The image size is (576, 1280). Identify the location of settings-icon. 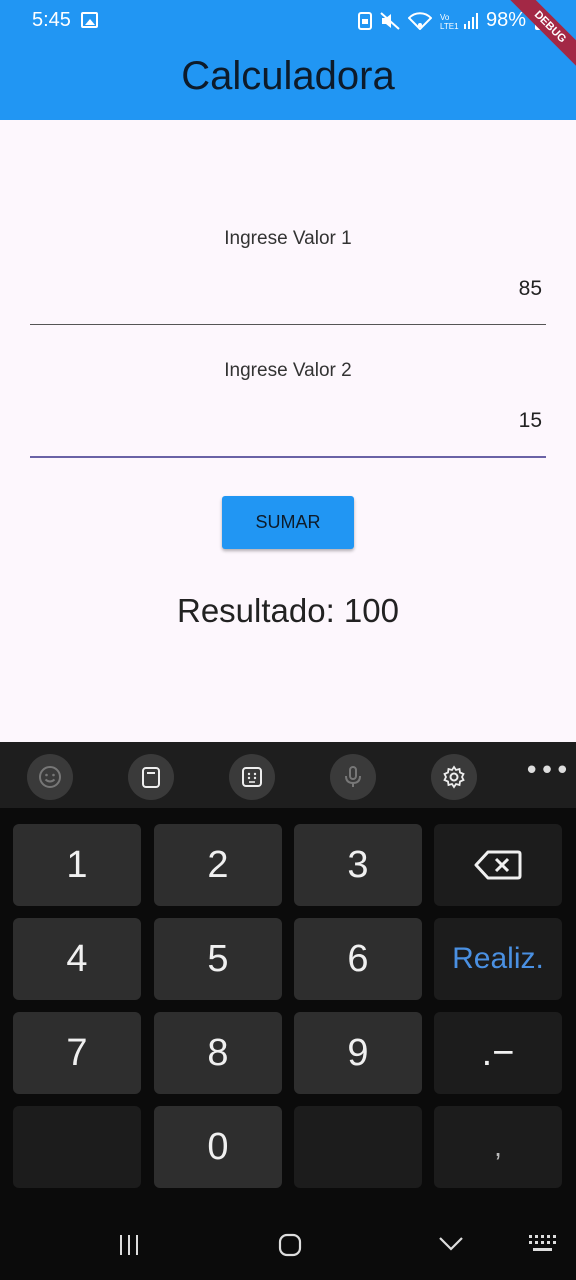
(454, 777).